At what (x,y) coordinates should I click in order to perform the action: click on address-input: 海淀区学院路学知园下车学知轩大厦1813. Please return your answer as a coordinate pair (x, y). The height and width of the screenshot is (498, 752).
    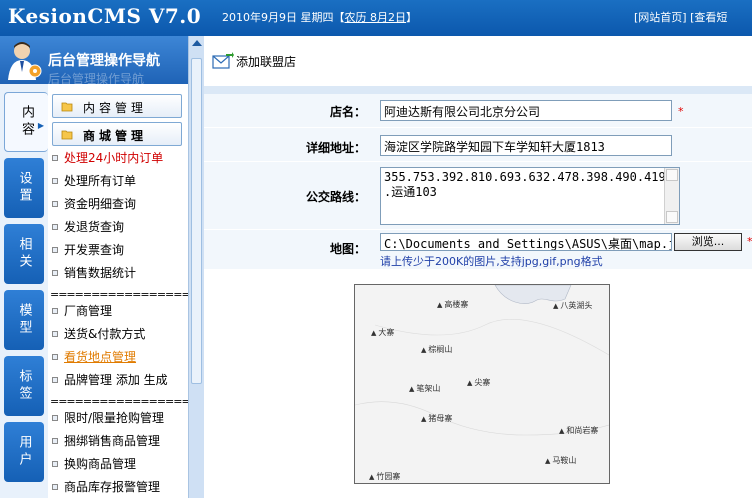
    Looking at the image, I should click on (526, 145).